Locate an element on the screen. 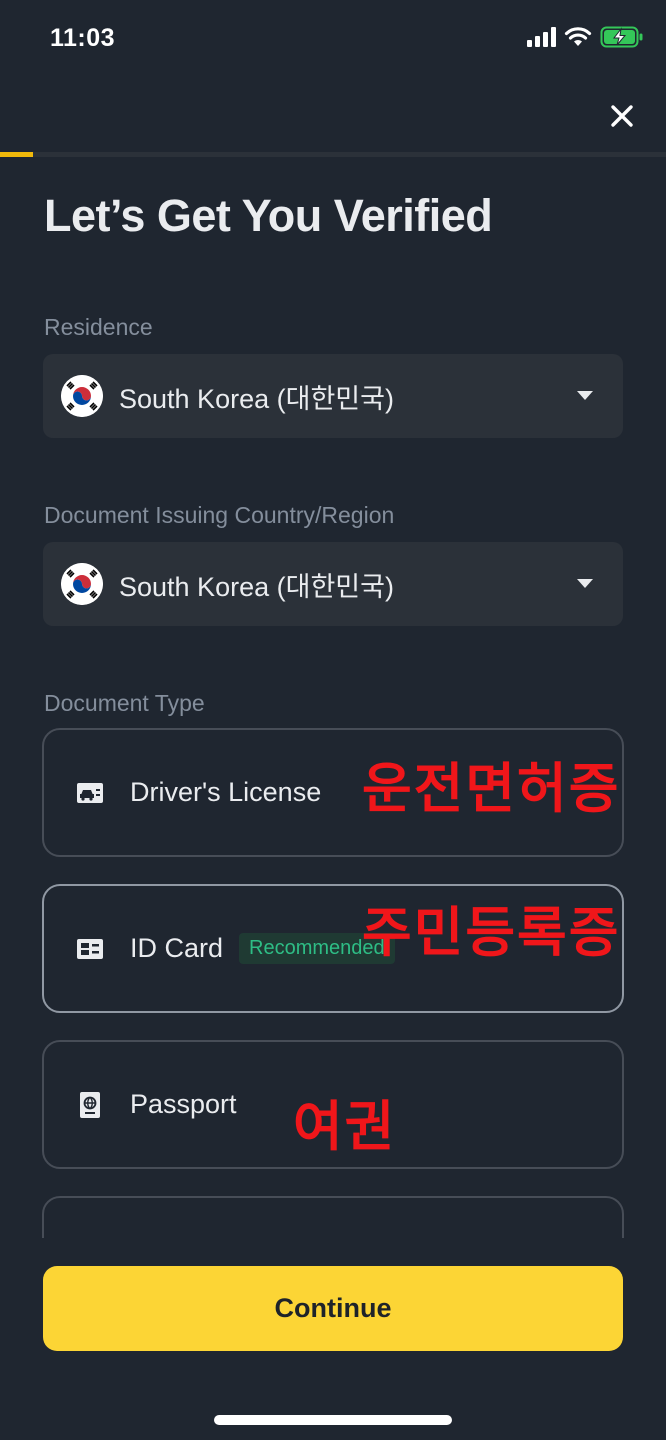 The image size is (666, 1440). issuing-country-label: Document Issuing Country/Region is located at coordinates (219, 515).